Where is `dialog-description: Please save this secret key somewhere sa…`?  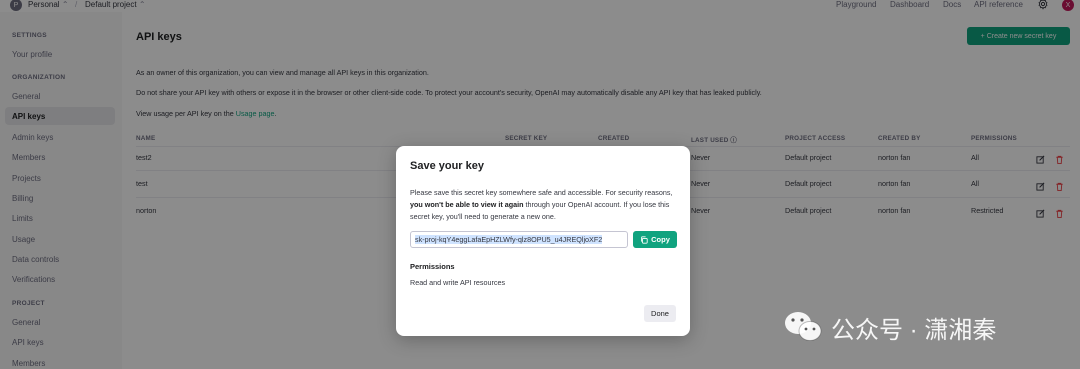 dialog-description: Please save this secret key somewhere sa… is located at coordinates (545, 205).